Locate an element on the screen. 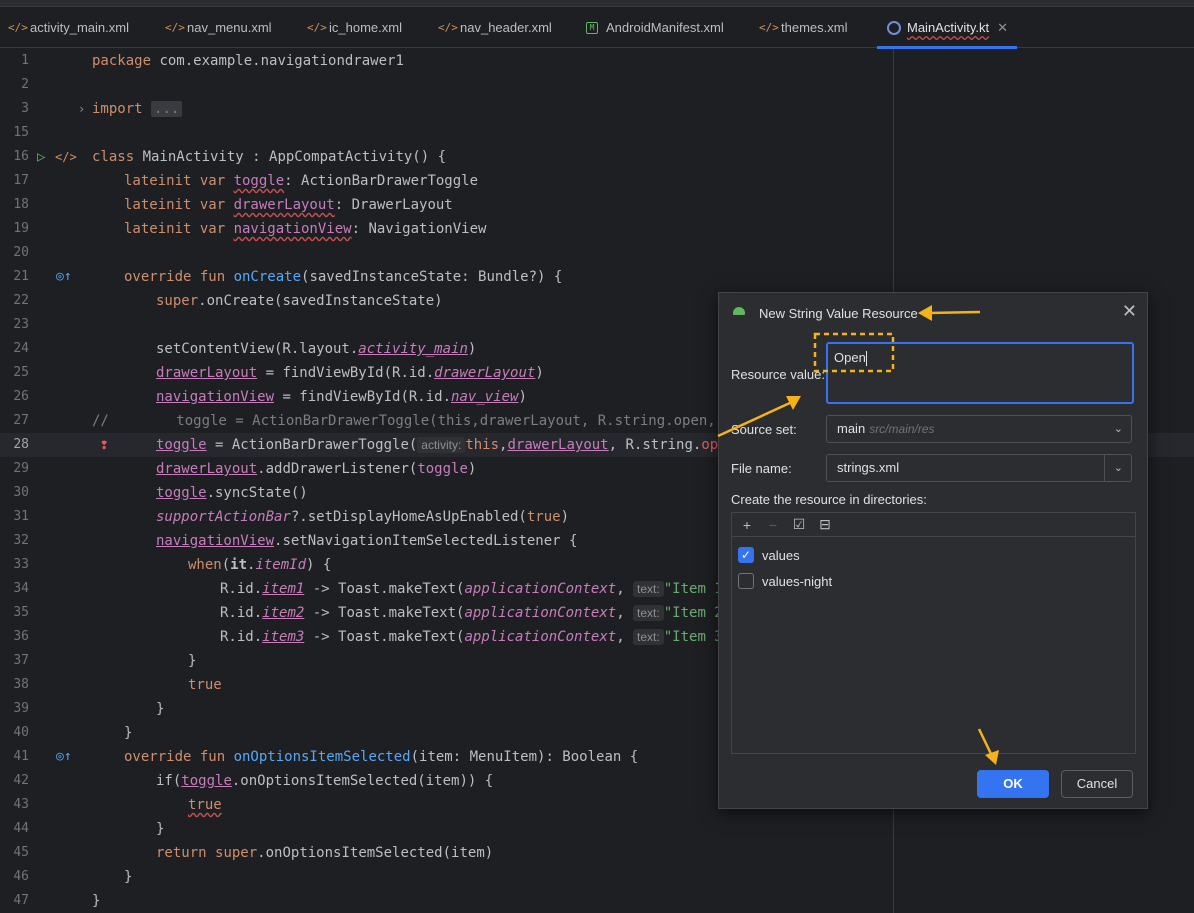  code-line: 15 is located at coordinates (597, 133).